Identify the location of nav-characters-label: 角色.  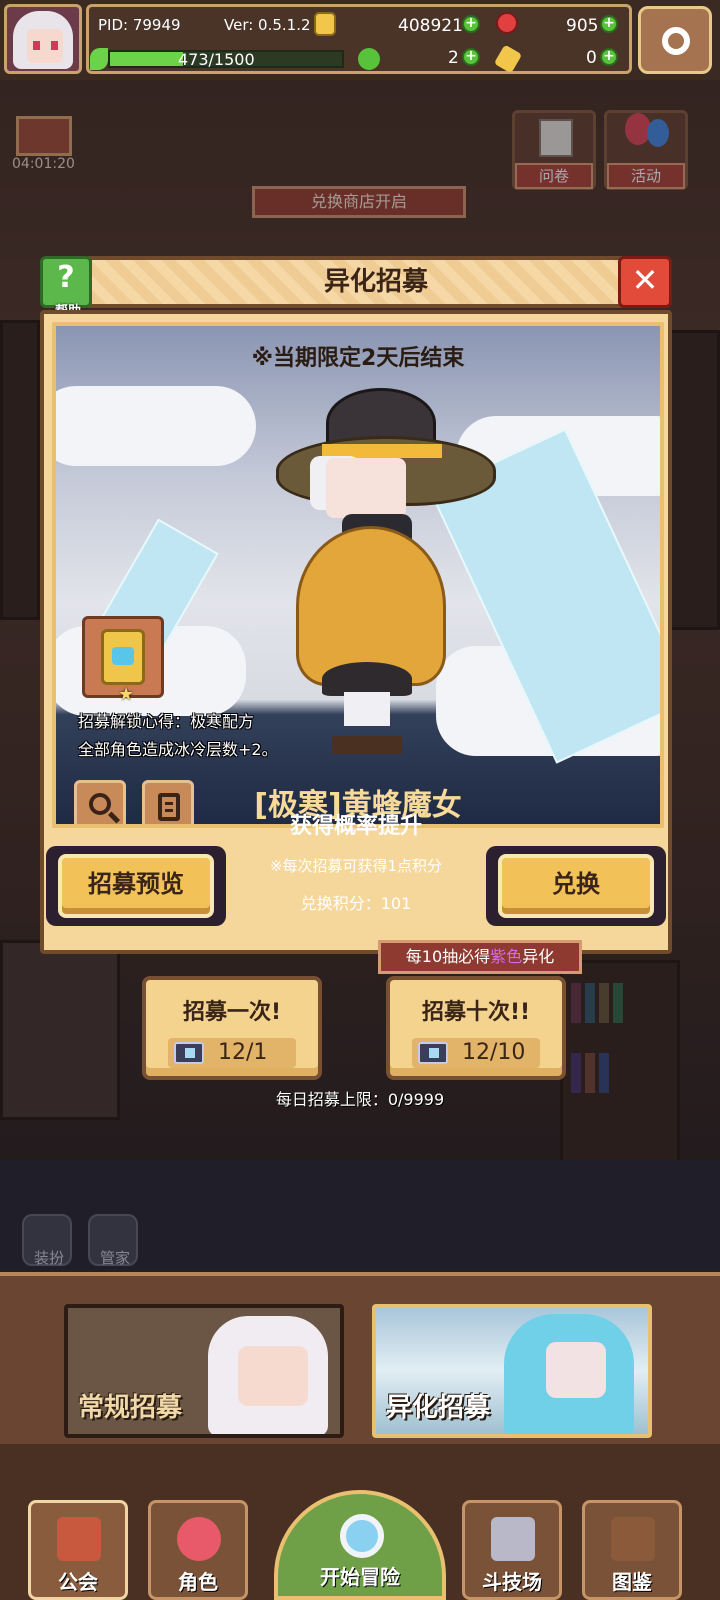
(198, 1582).